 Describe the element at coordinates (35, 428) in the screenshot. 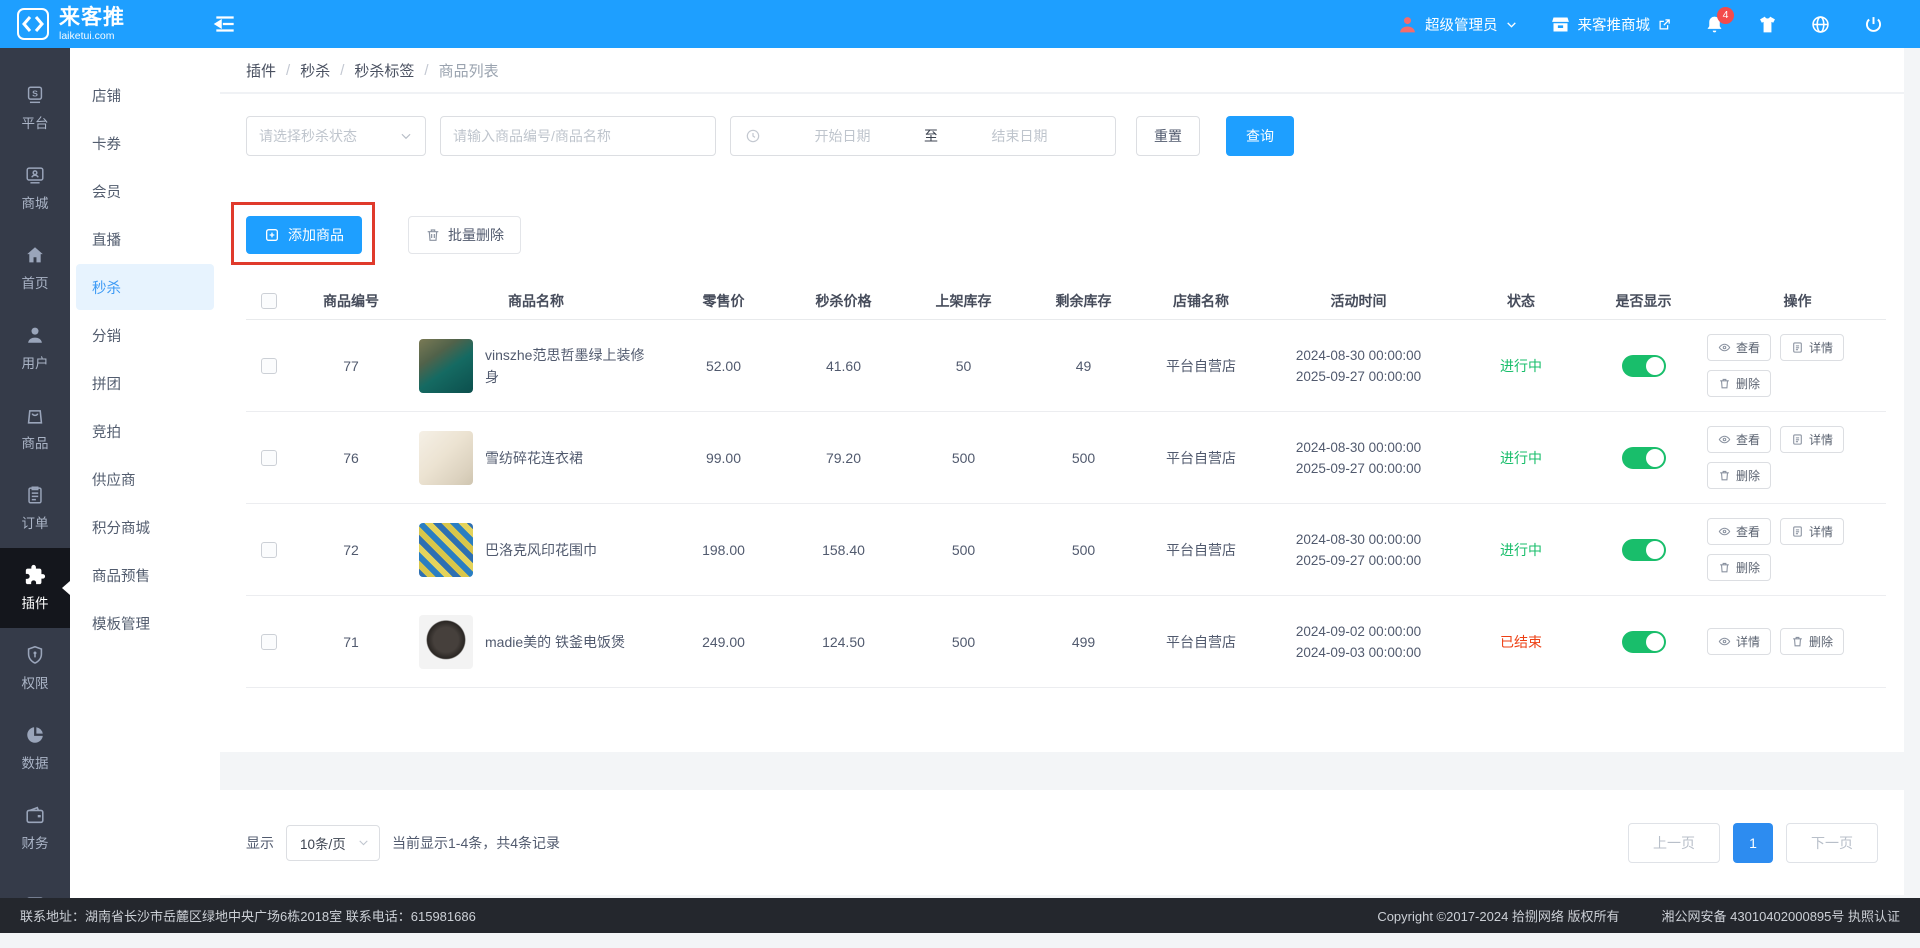

I see `rail-item-goods: 商品` at that location.